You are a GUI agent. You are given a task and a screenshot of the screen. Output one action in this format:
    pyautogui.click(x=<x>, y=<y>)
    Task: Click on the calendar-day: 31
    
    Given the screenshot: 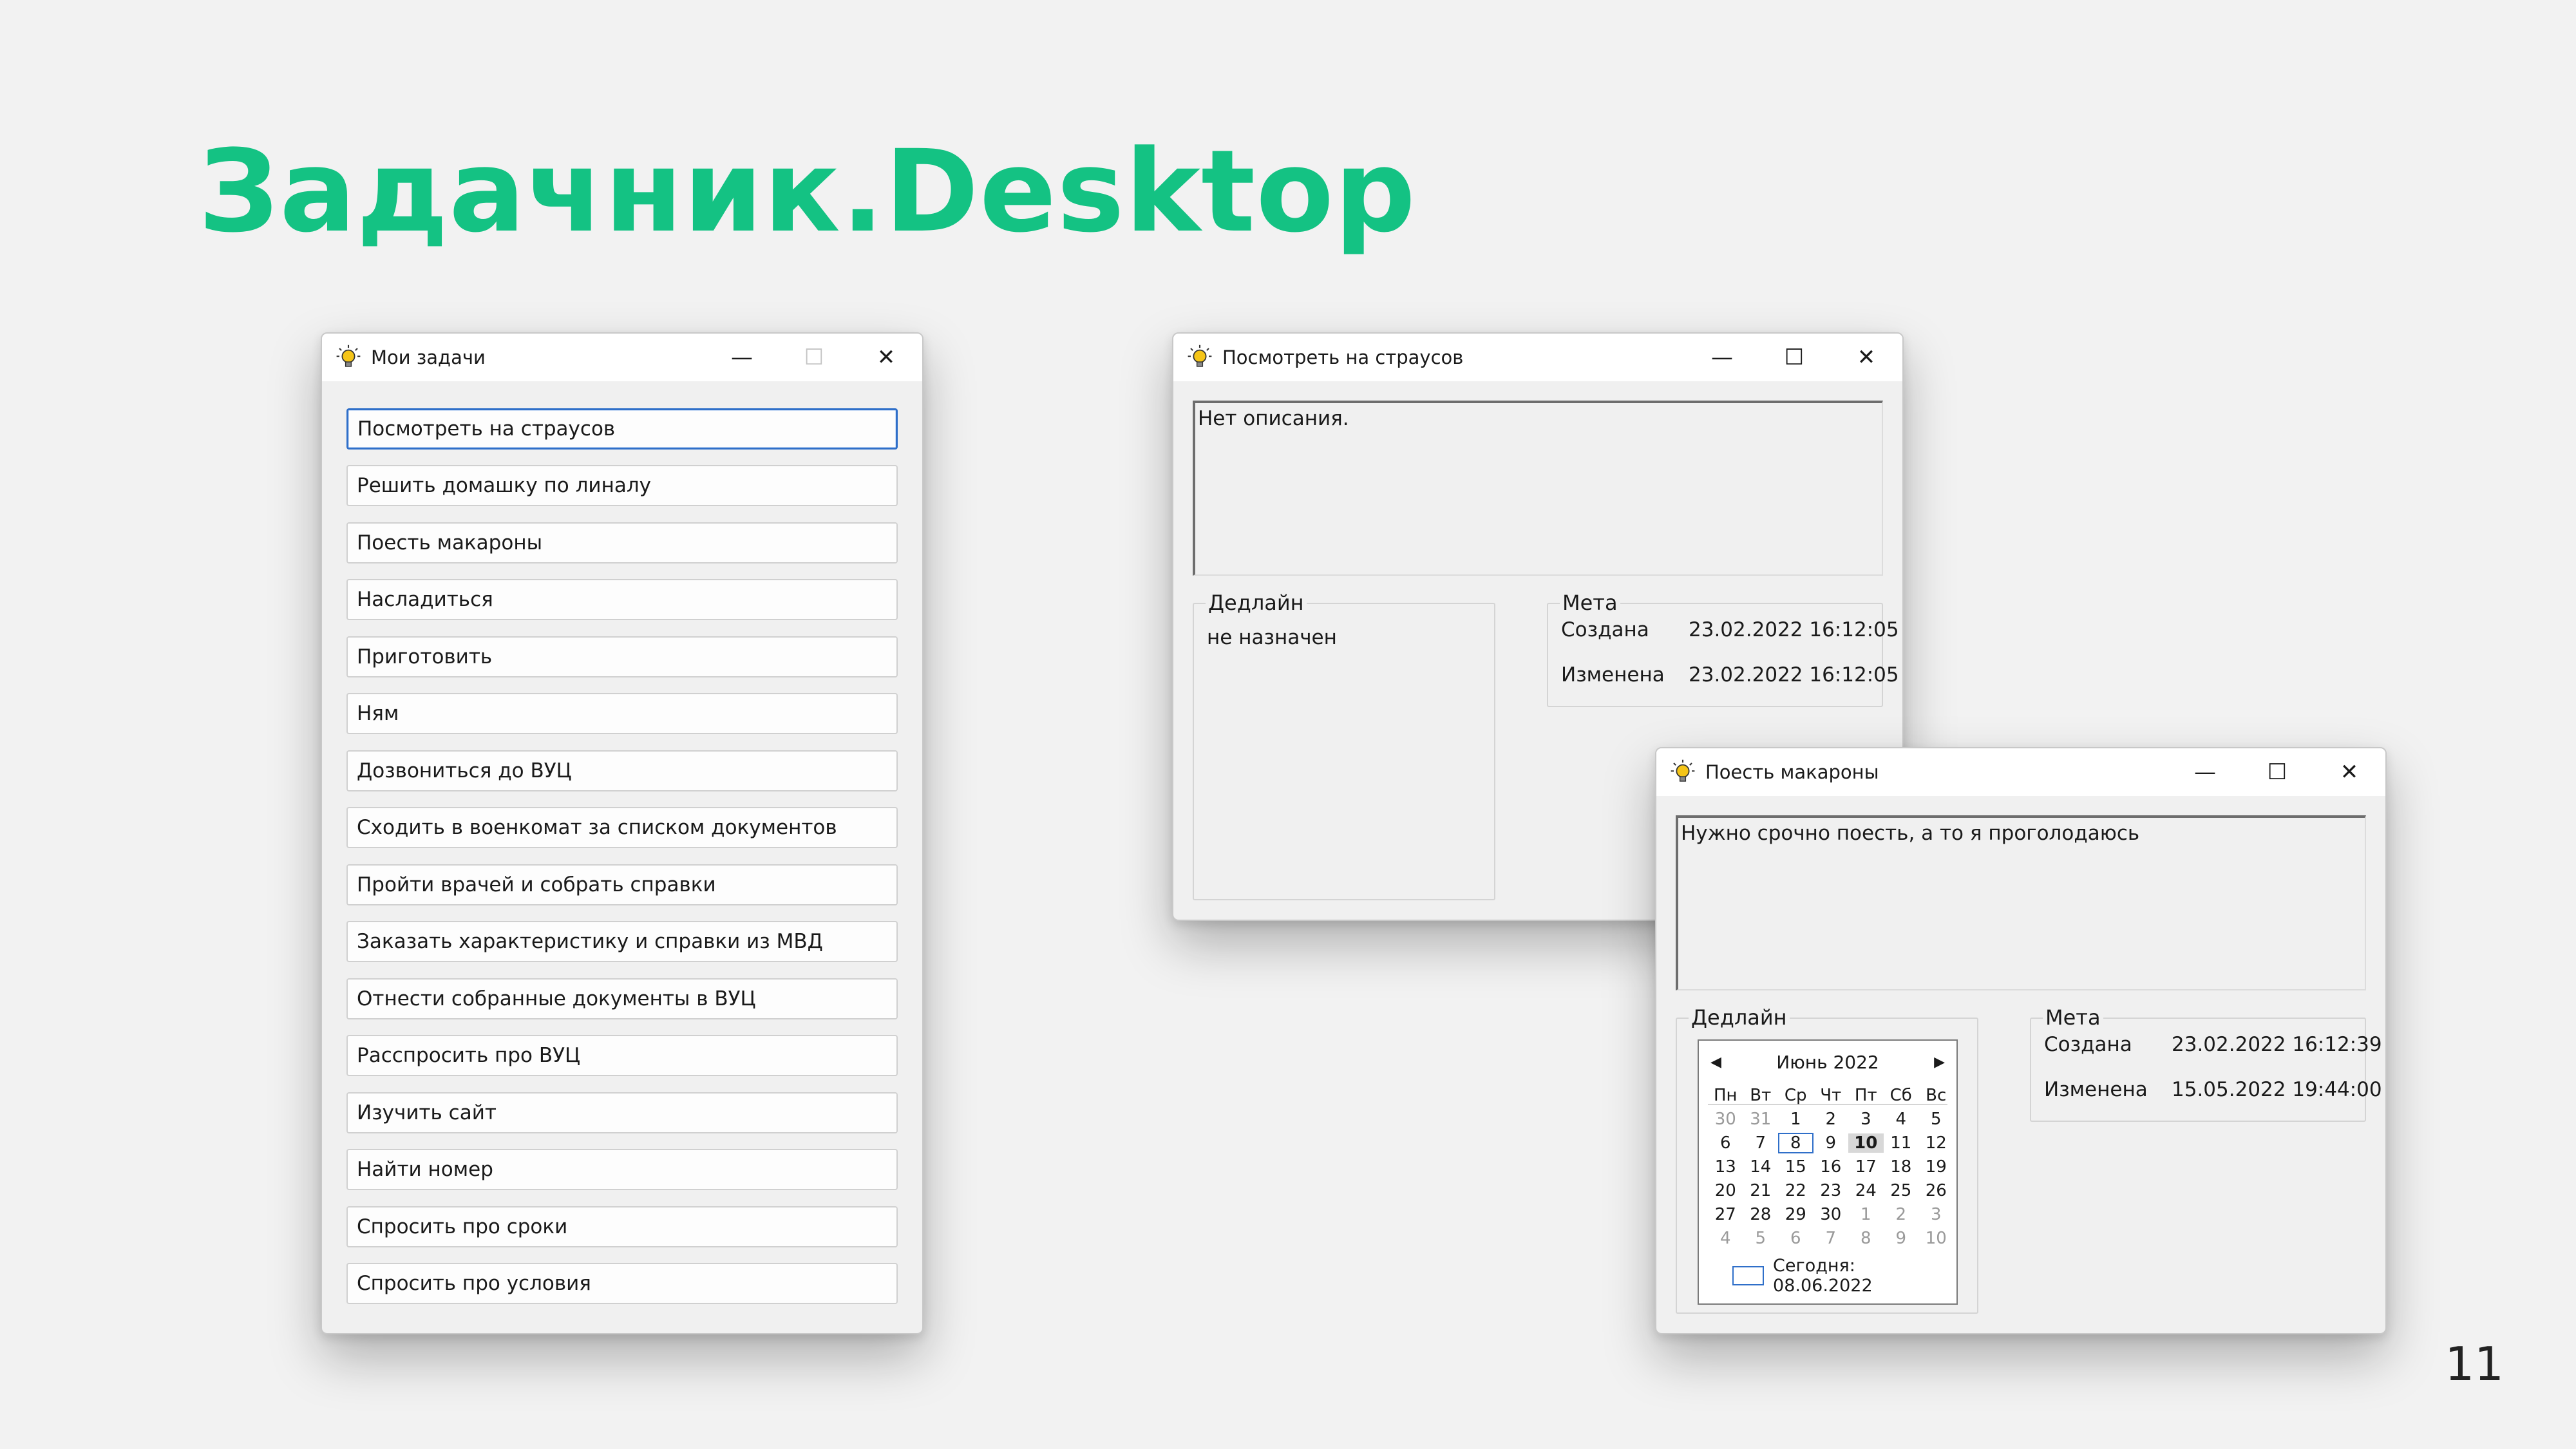 What is the action you would take?
    pyautogui.click(x=1761, y=1119)
    